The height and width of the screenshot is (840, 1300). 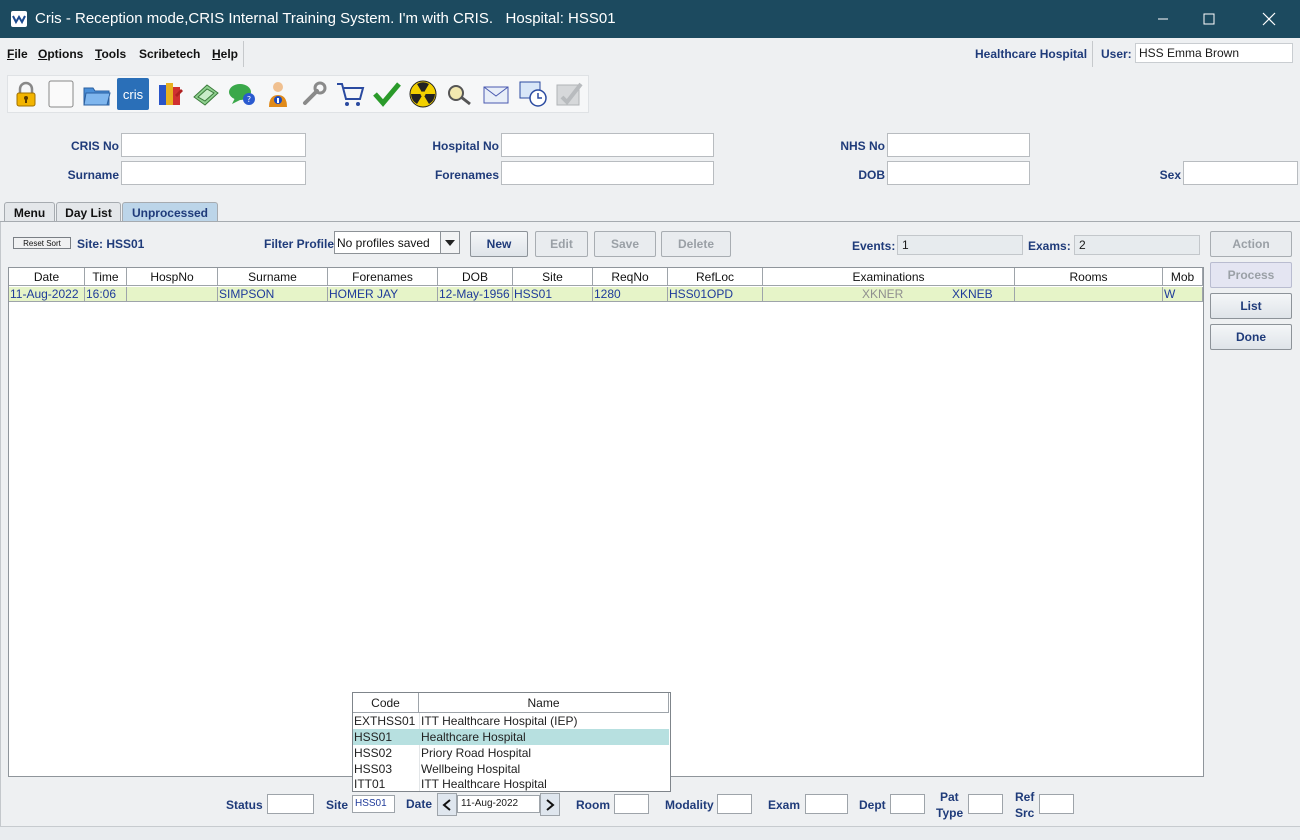 I want to click on column-header-rooms: Rooms, so click(x=1089, y=277).